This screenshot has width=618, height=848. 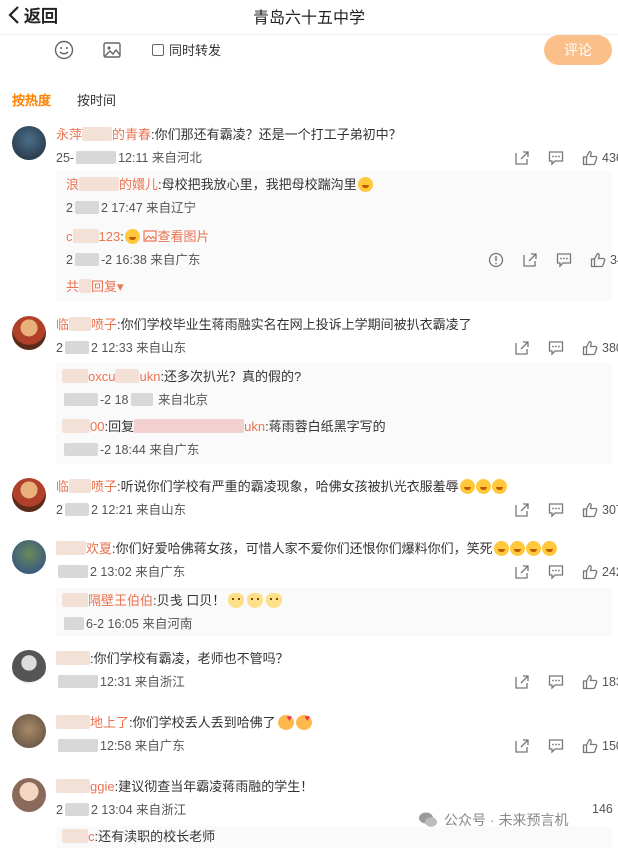 I want to click on commenter-name: 永萍, so click(x=69, y=134).